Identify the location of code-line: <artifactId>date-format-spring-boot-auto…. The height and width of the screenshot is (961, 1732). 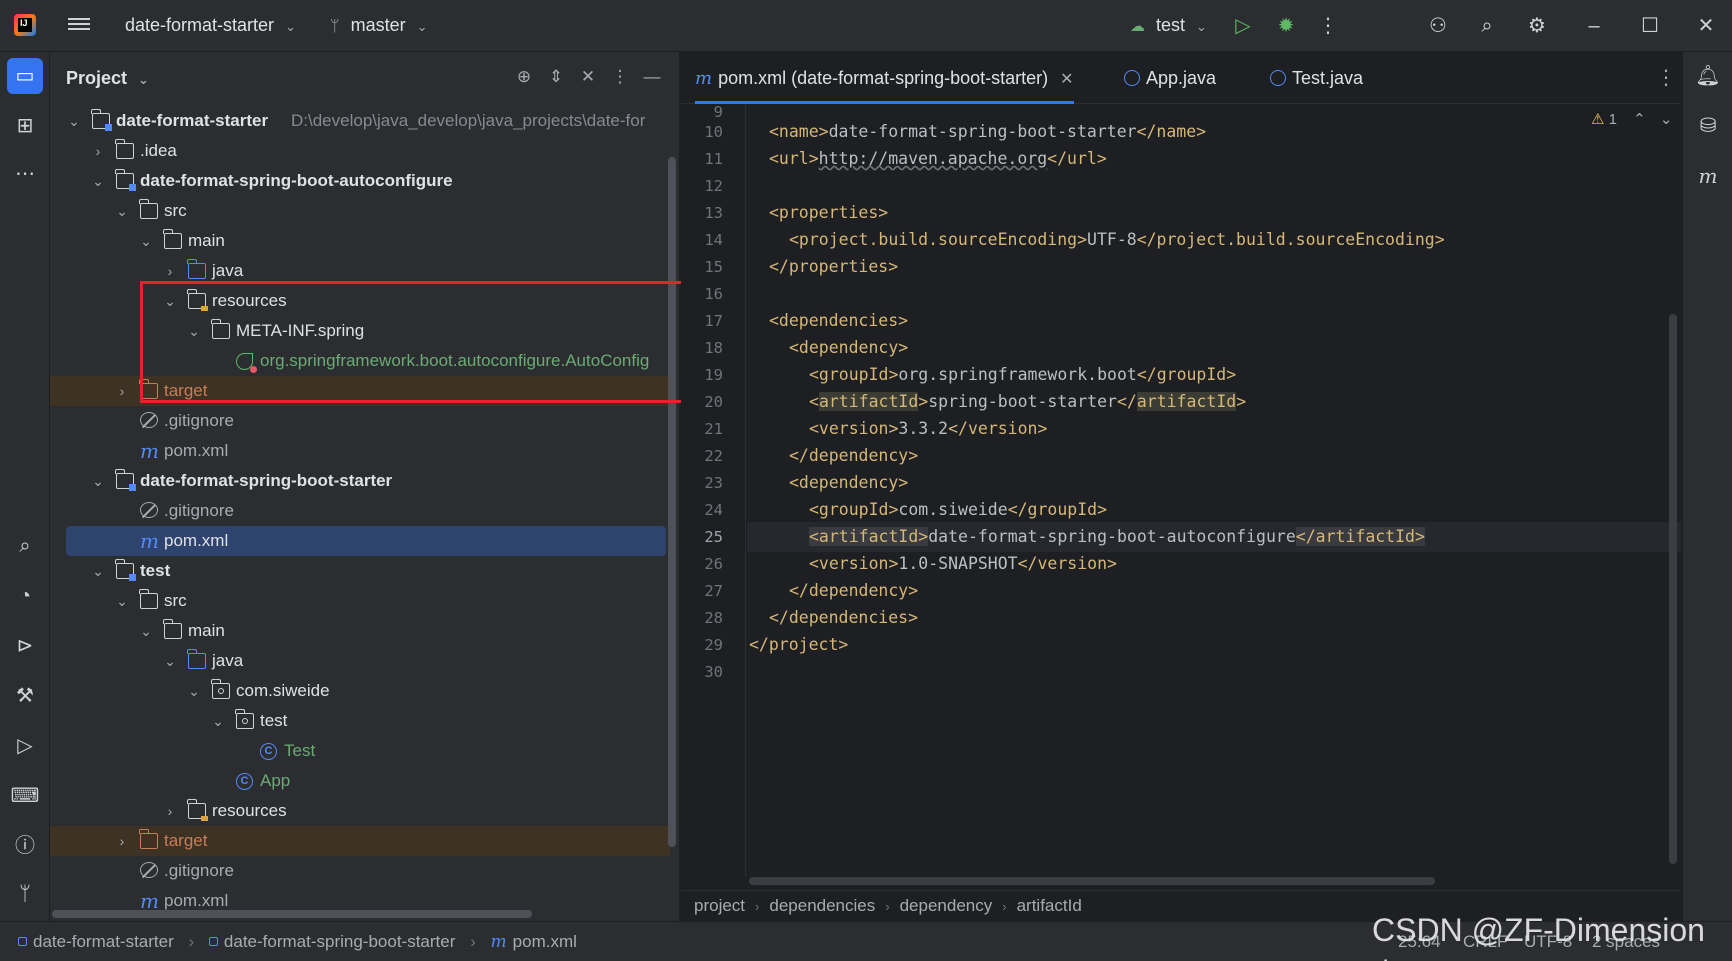
(1214, 537).